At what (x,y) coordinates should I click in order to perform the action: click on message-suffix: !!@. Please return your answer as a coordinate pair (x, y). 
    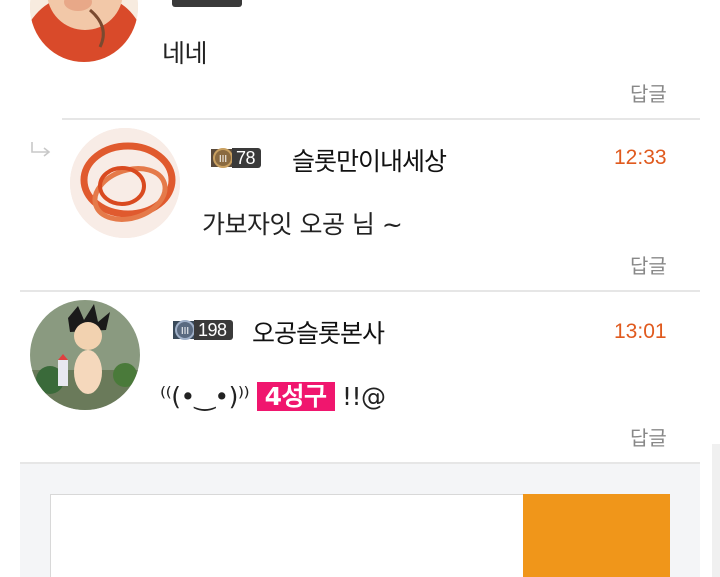
    Looking at the image, I should click on (363, 396).